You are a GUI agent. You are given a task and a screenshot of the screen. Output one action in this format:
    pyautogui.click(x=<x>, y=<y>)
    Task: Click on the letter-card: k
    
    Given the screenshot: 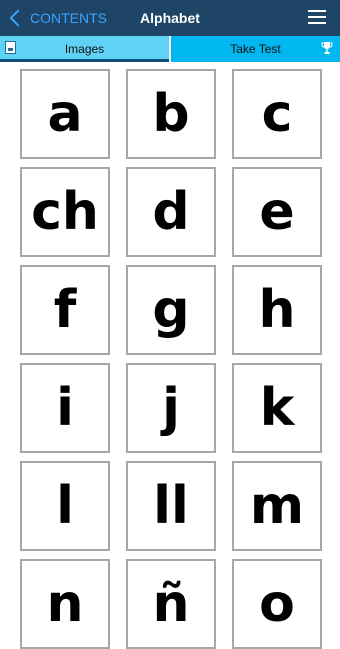 What is the action you would take?
    pyautogui.click(x=277, y=408)
    